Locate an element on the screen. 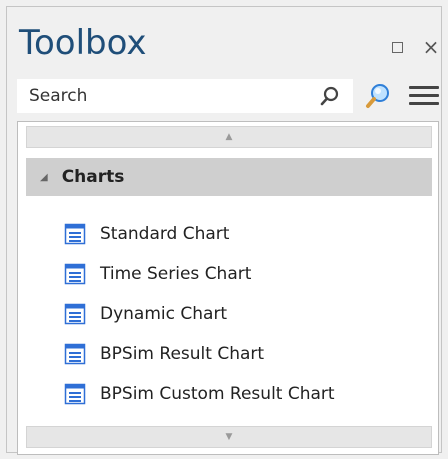 This screenshot has width=448, height=459. find-toolbox-item-icon is located at coordinates (378, 96).